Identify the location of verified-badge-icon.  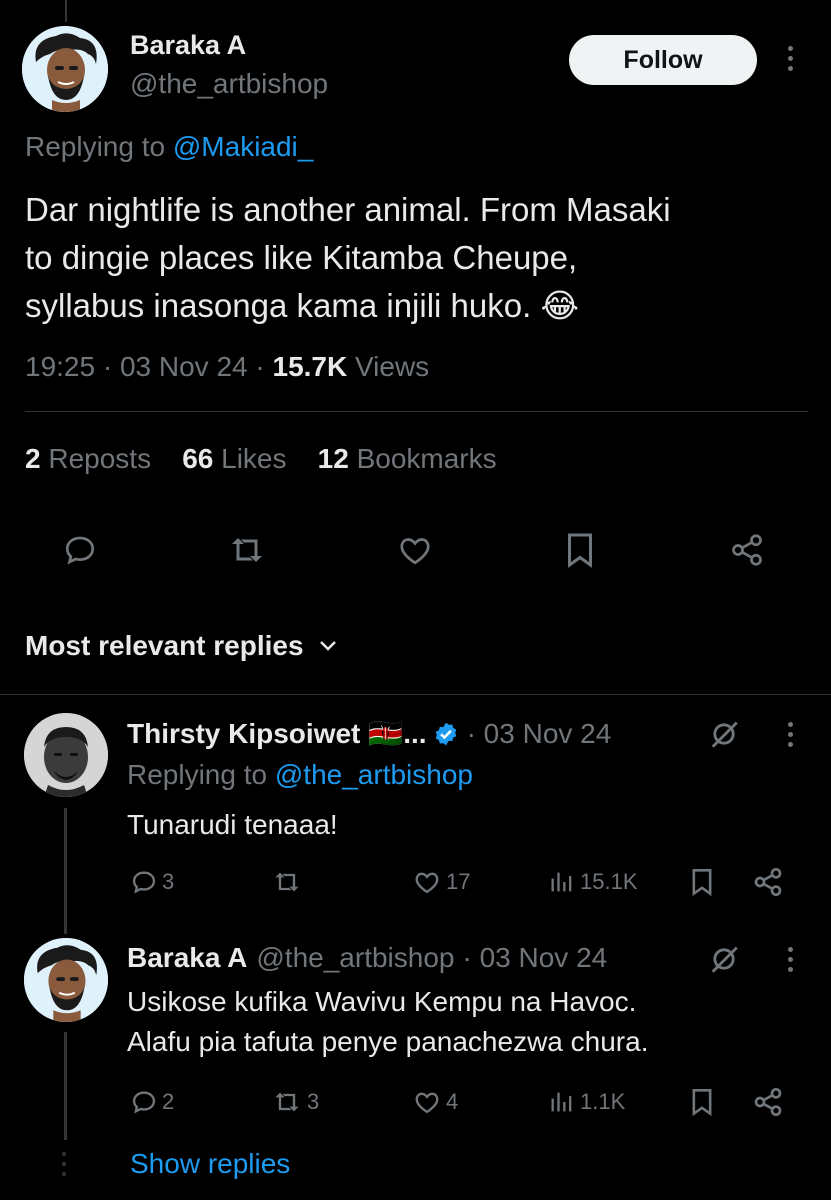
(445, 733).